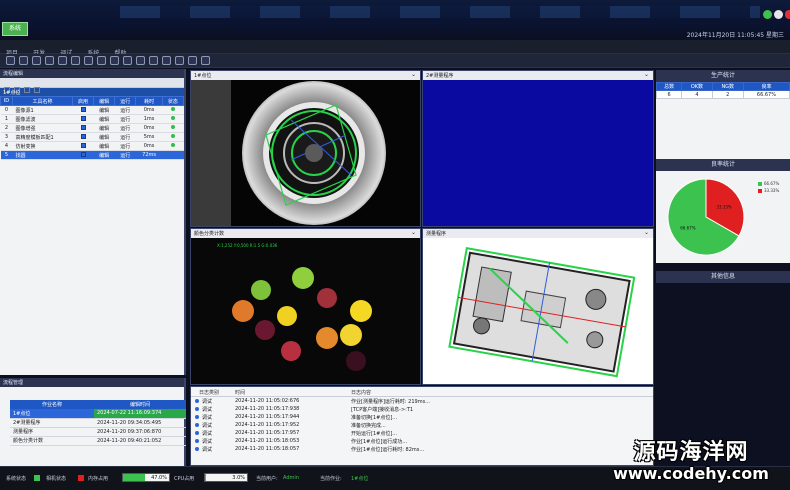 The image size is (790, 490). Describe the element at coordinates (23, 60) in the screenshot. I see `save-icon` at that location.